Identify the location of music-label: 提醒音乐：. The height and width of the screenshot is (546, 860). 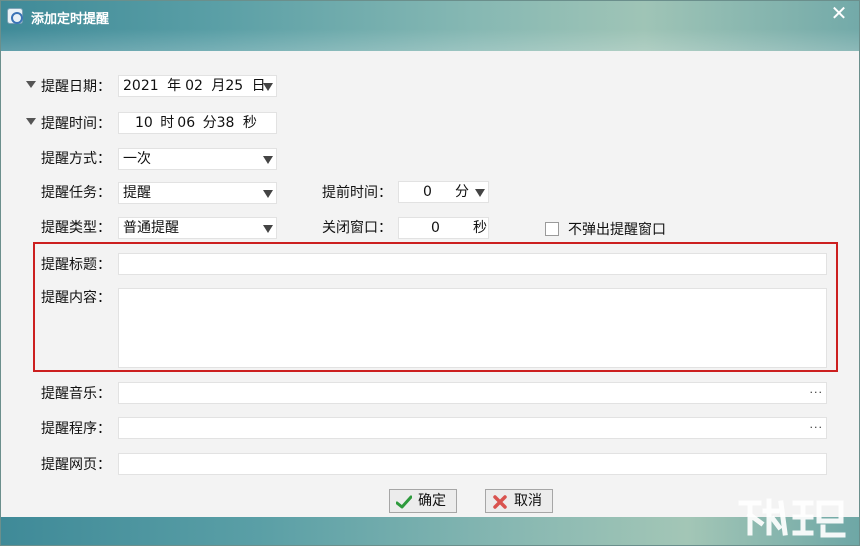
(76, 394).